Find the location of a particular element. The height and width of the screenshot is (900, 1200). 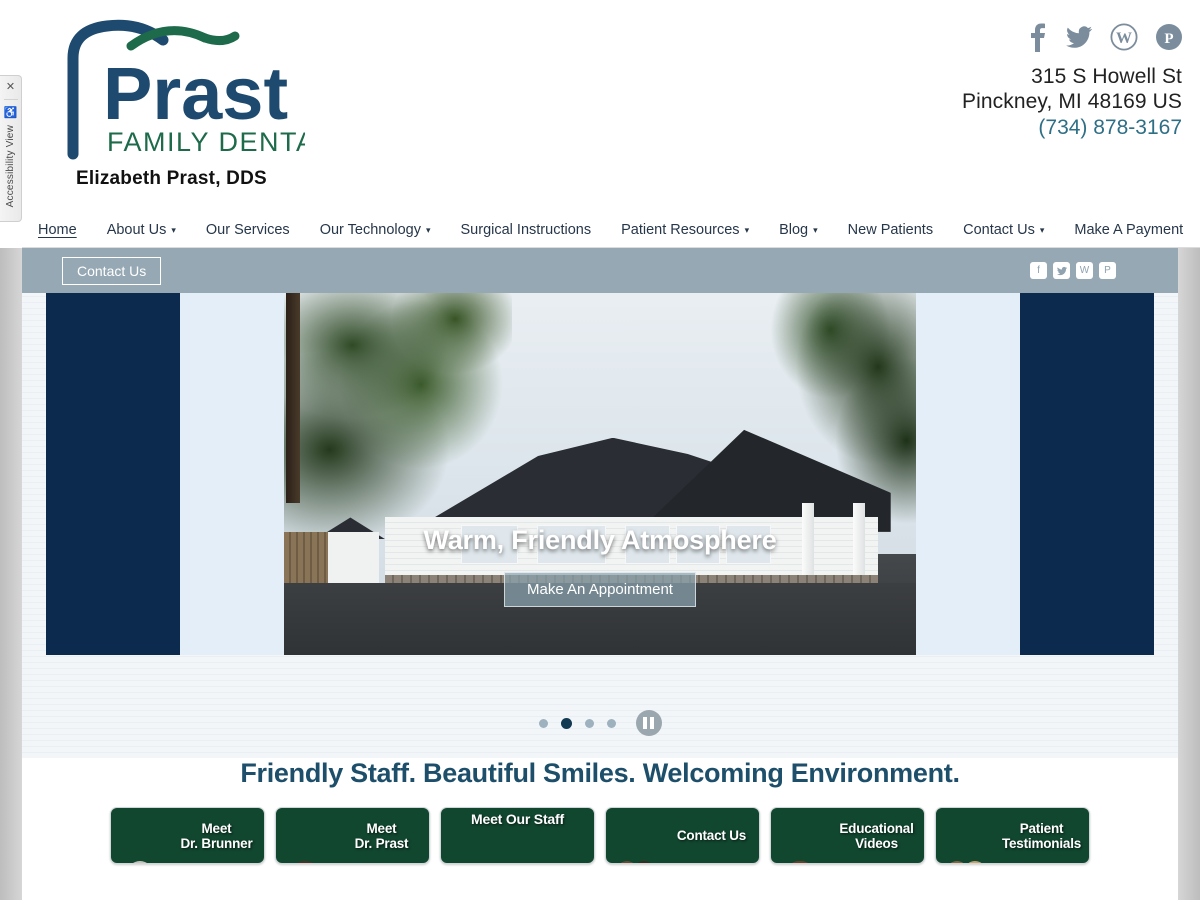

contact-us-button: Contact Us is located at coordinates (112, 270).